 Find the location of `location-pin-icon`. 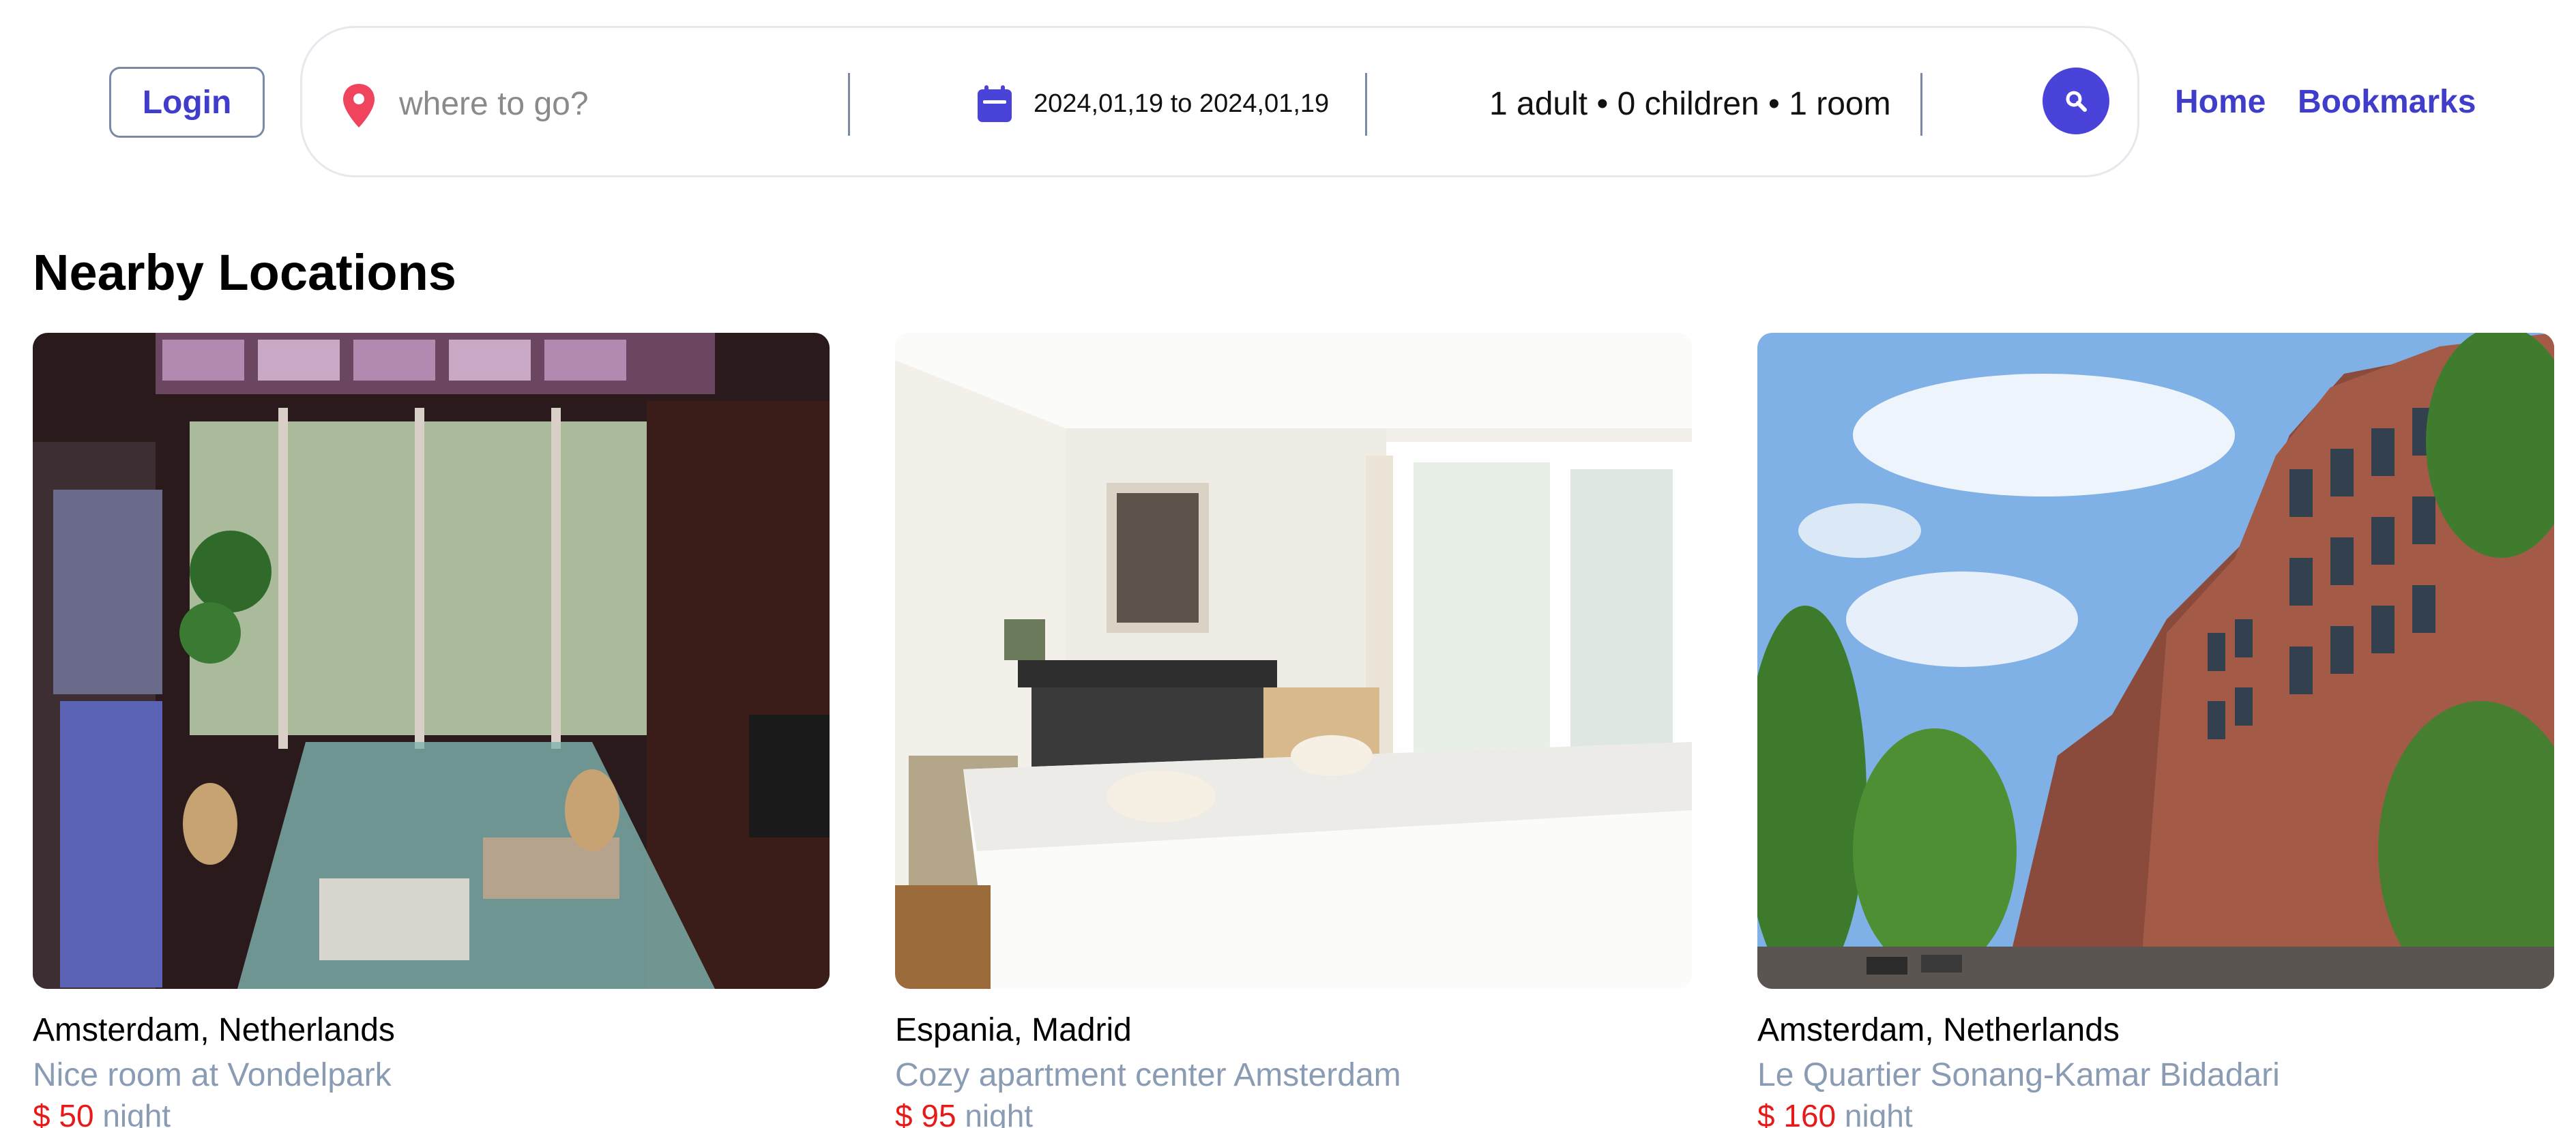

location-pin-icon is located at coordinates (359, 106).